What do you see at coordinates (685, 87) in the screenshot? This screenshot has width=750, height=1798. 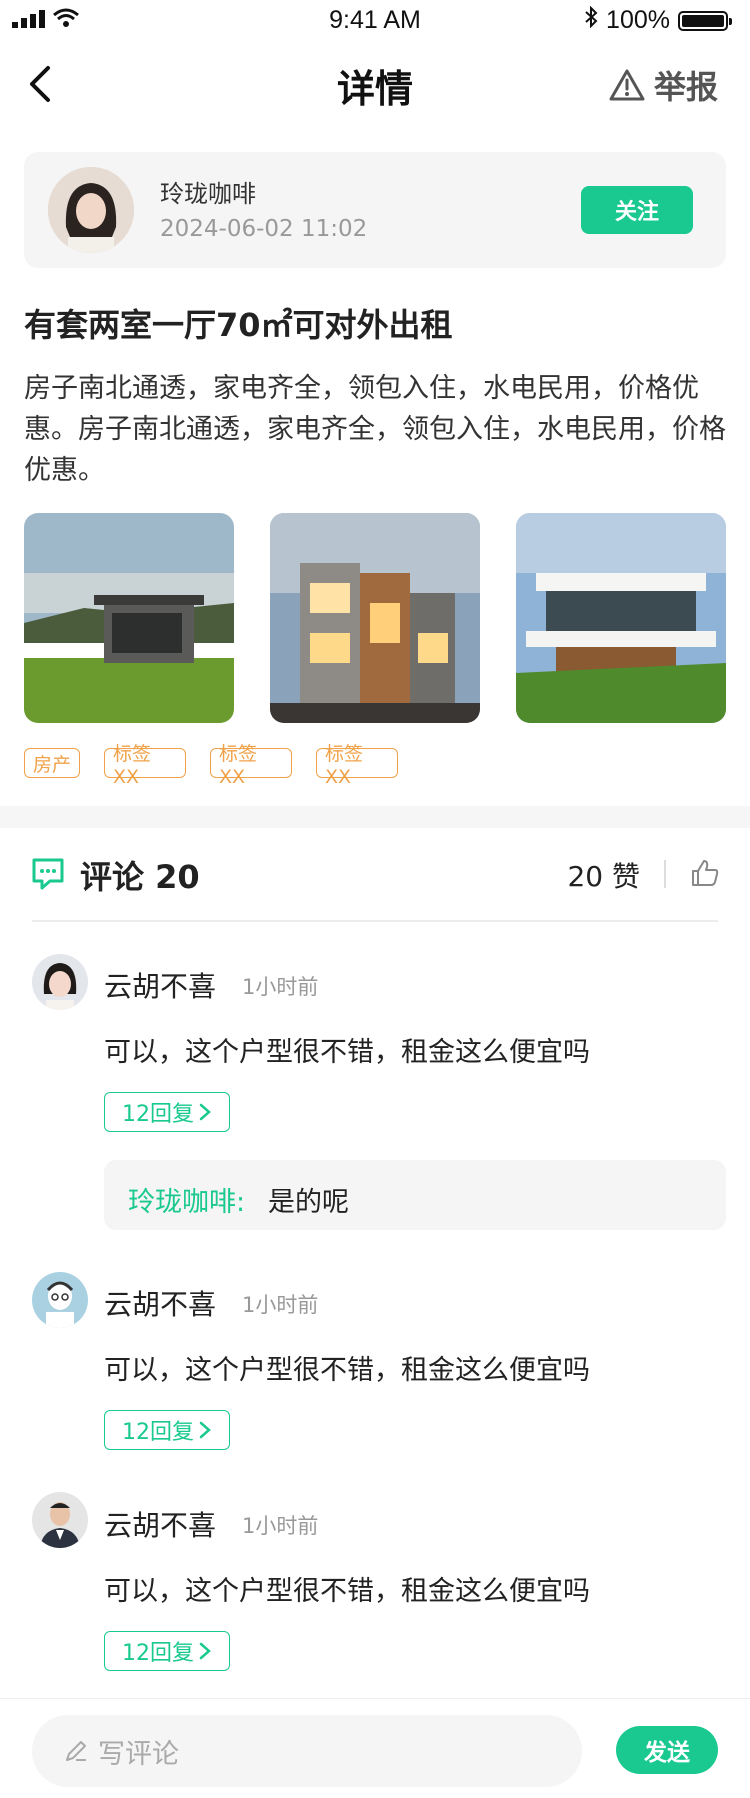 I see `report-label: 举报` at bounding box center [685, 87].